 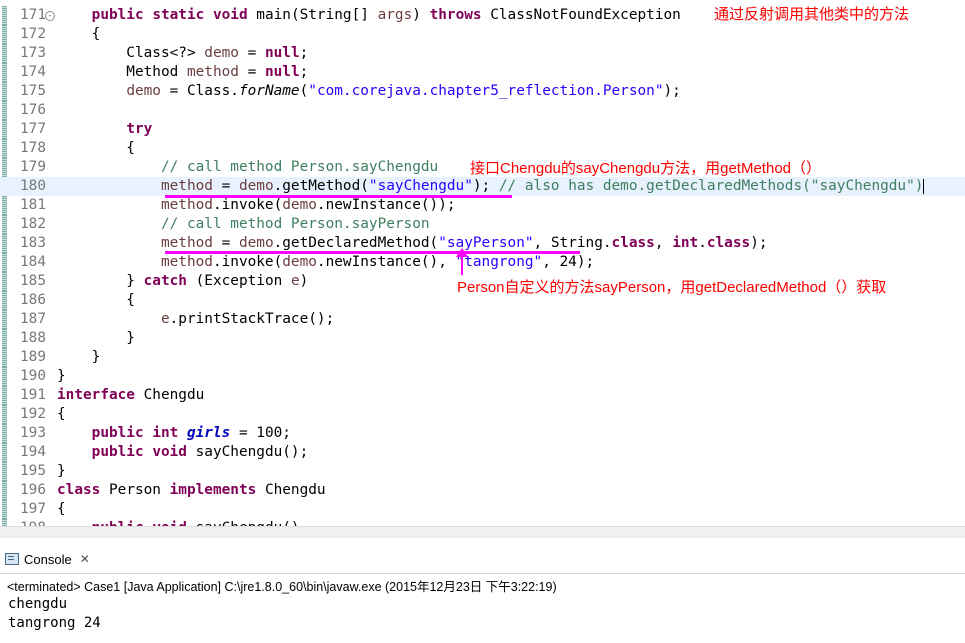 I want to click on code-token: .newInstance());, so click(x=386, y=205).